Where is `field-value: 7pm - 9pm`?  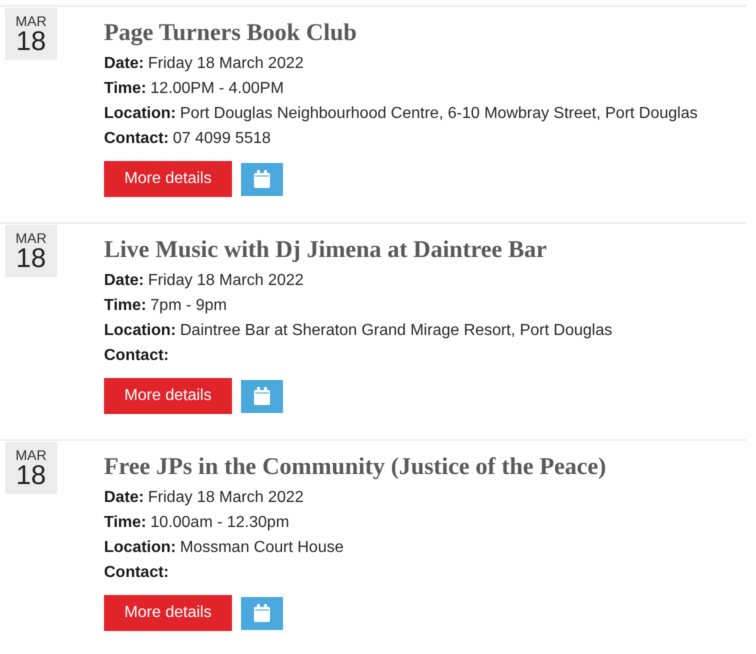 field-value: 7pm - 9pm is located at coordinates (188, 306).